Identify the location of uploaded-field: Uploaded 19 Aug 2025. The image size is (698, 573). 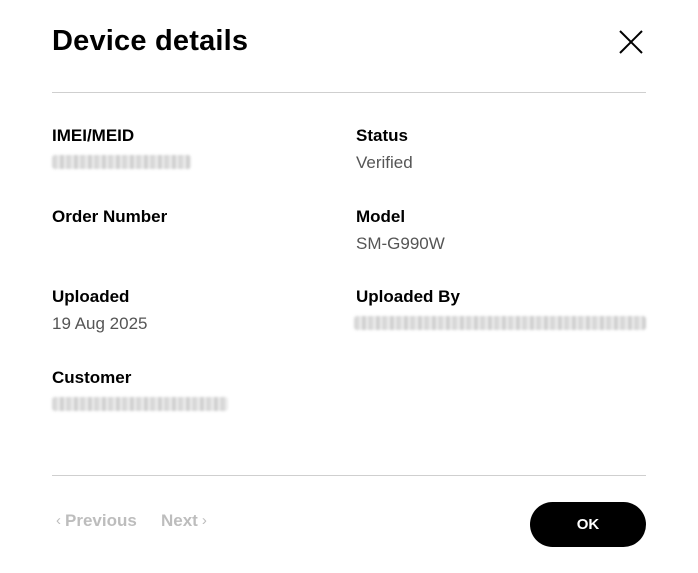
(200, 310).